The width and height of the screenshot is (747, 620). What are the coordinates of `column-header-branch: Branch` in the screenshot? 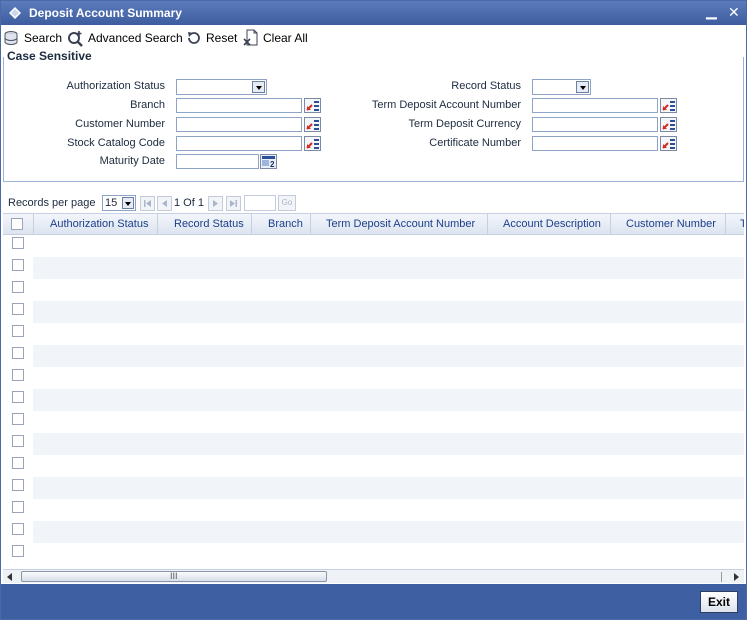 It's located at (285, 224).